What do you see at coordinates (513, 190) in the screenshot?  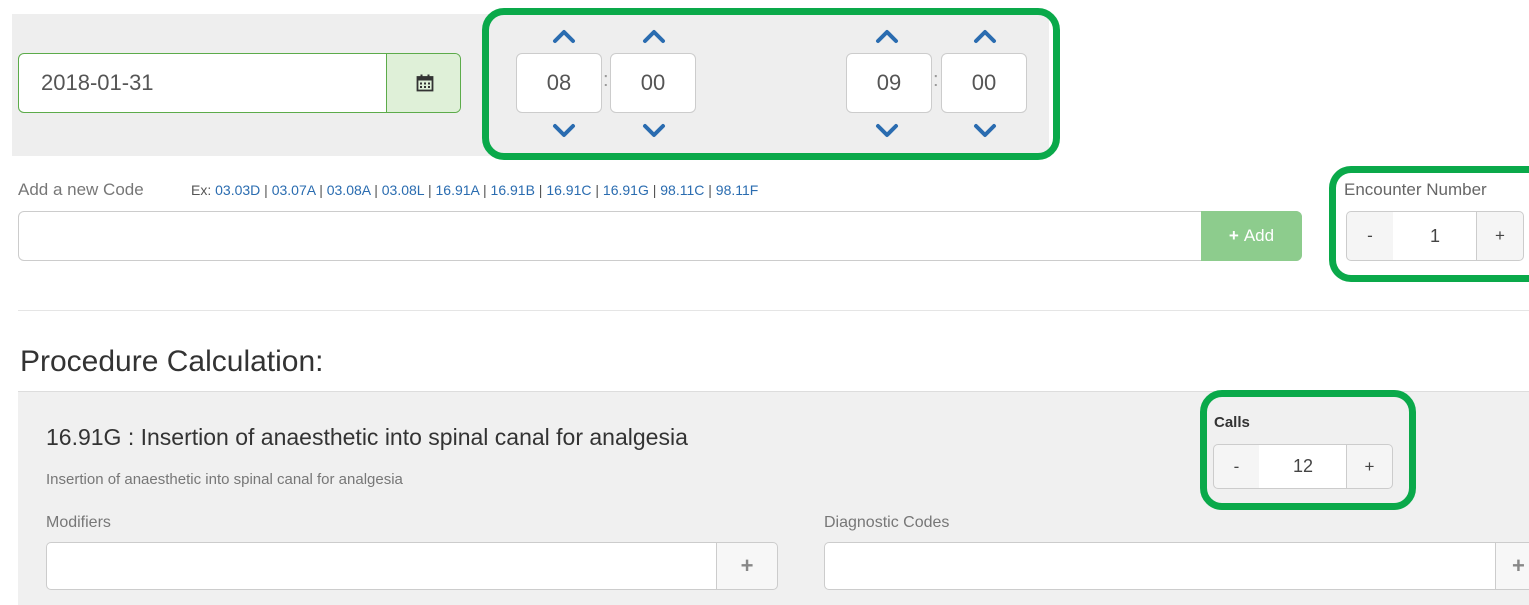 I see `example-code-link: 16.91B` at bounding box center [513, 190].